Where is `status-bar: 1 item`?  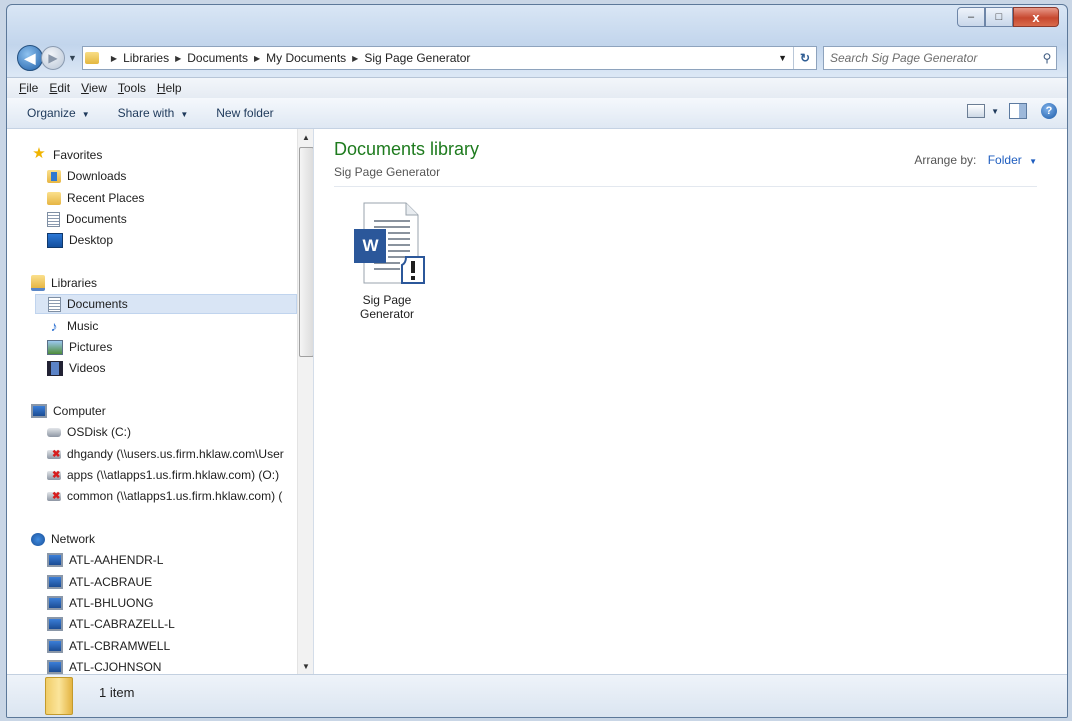 status-bar: 1 item is located at coordinates (537, 695).